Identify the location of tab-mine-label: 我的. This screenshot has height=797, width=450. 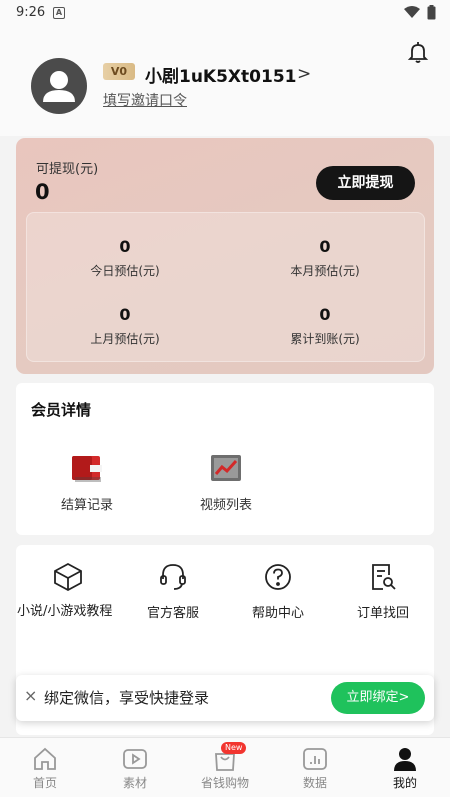
(404, 783).